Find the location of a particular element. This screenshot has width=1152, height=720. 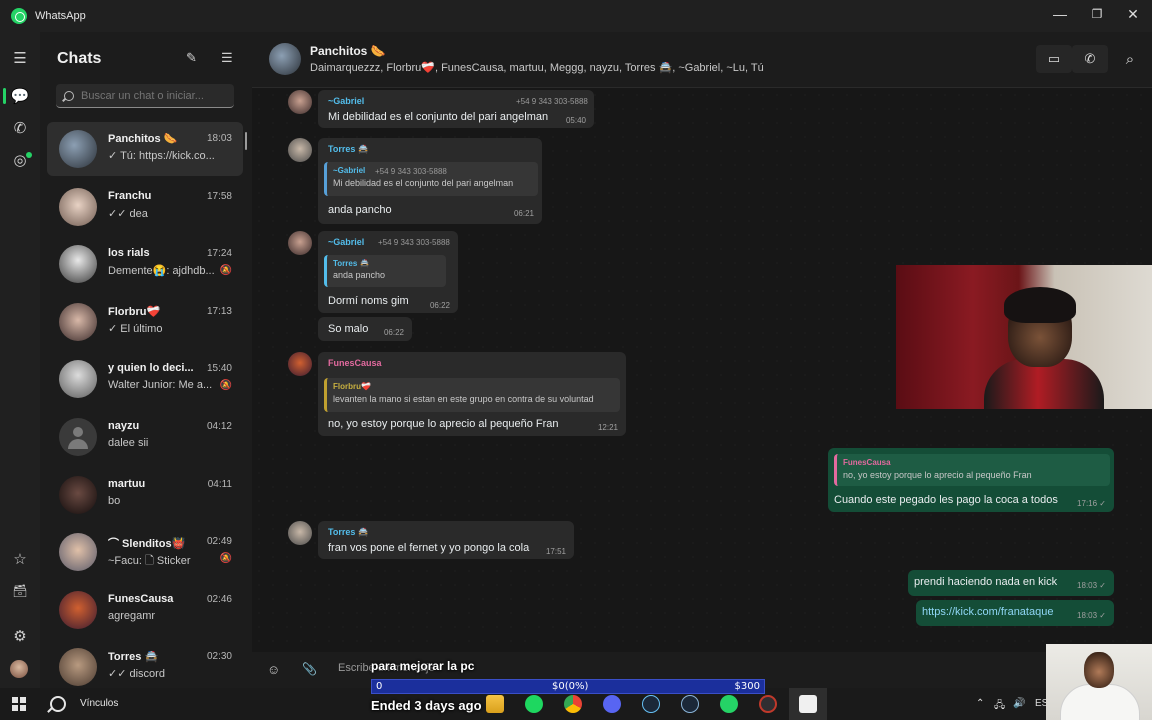

chat-item-nayzu: nayzu 04:12 dalee sii is located at coordinates (145, 437).